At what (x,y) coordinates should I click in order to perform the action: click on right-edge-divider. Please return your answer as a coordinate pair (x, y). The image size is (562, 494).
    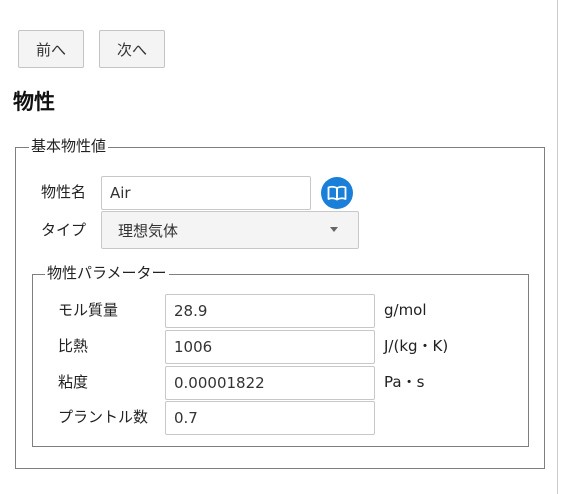
    Looking at the image, I should click on (557, 247).